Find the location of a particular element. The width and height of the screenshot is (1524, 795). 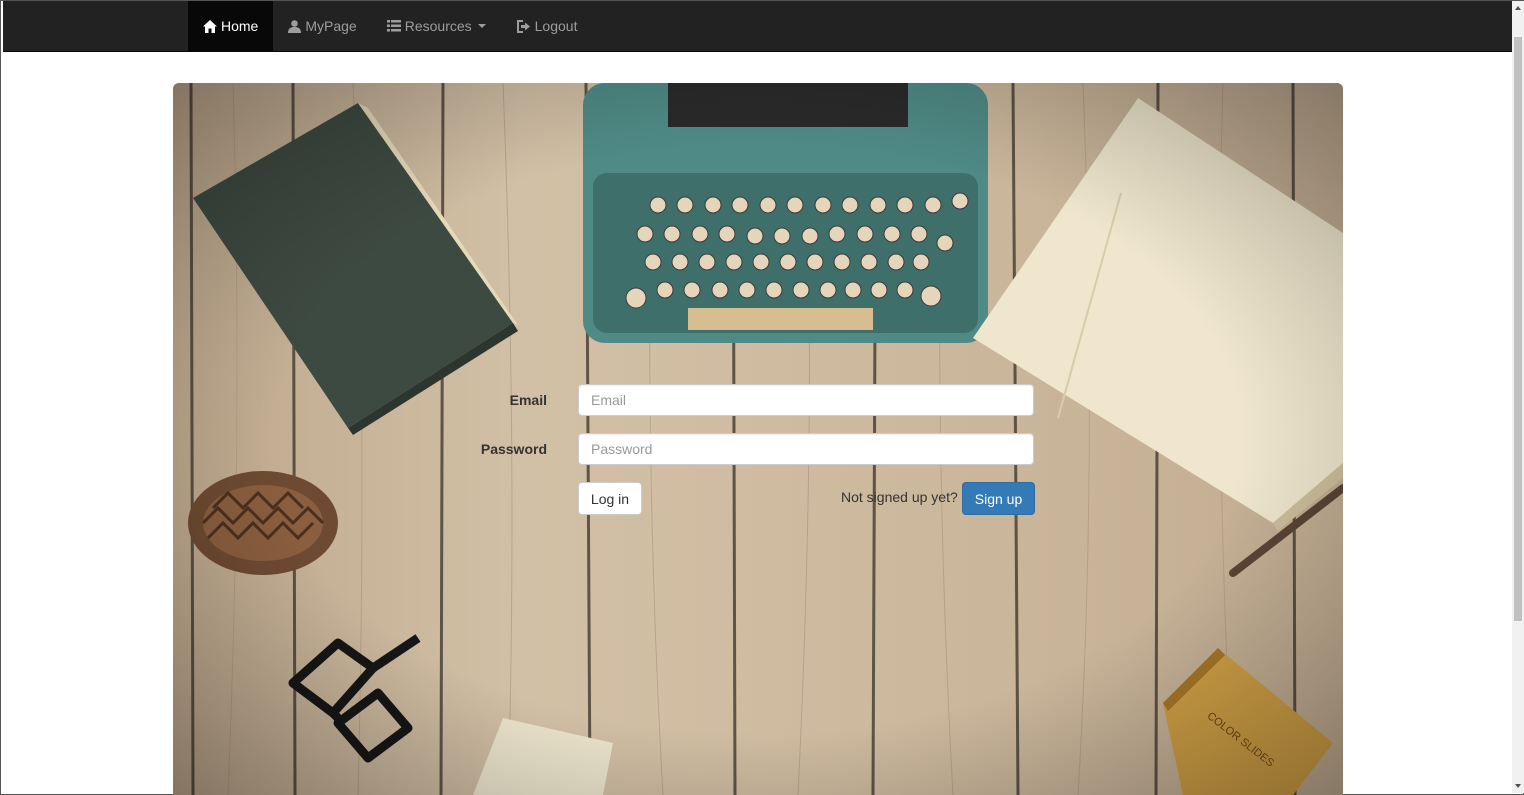

password-label: Password is located at coordinates (513, 449).